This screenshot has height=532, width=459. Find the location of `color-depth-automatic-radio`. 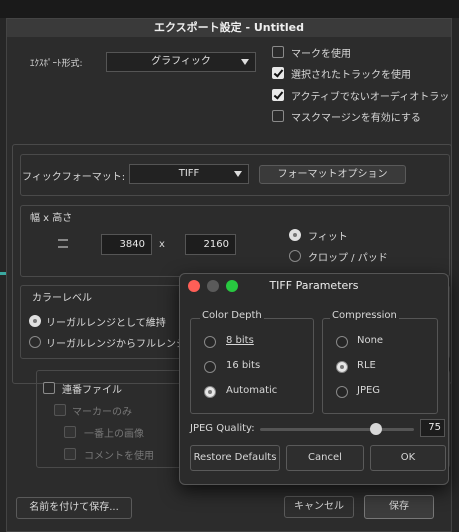

color-depth-automatic-radio is located at coordinates (210, 392).